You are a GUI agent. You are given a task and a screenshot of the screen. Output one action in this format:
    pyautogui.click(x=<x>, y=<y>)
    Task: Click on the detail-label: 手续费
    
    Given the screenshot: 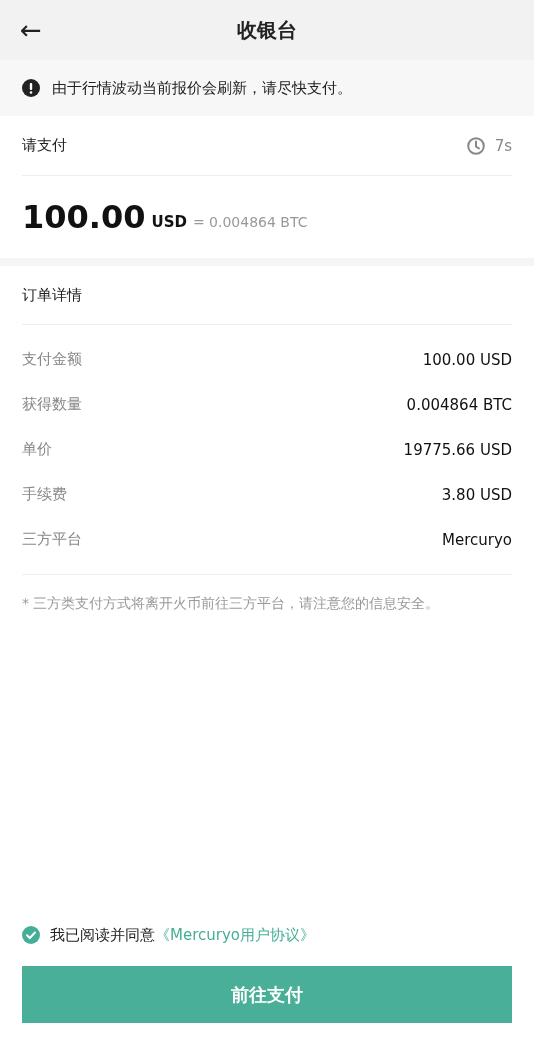 What is the action you would take?
    pyautogui.click(x=44, y=494)
    